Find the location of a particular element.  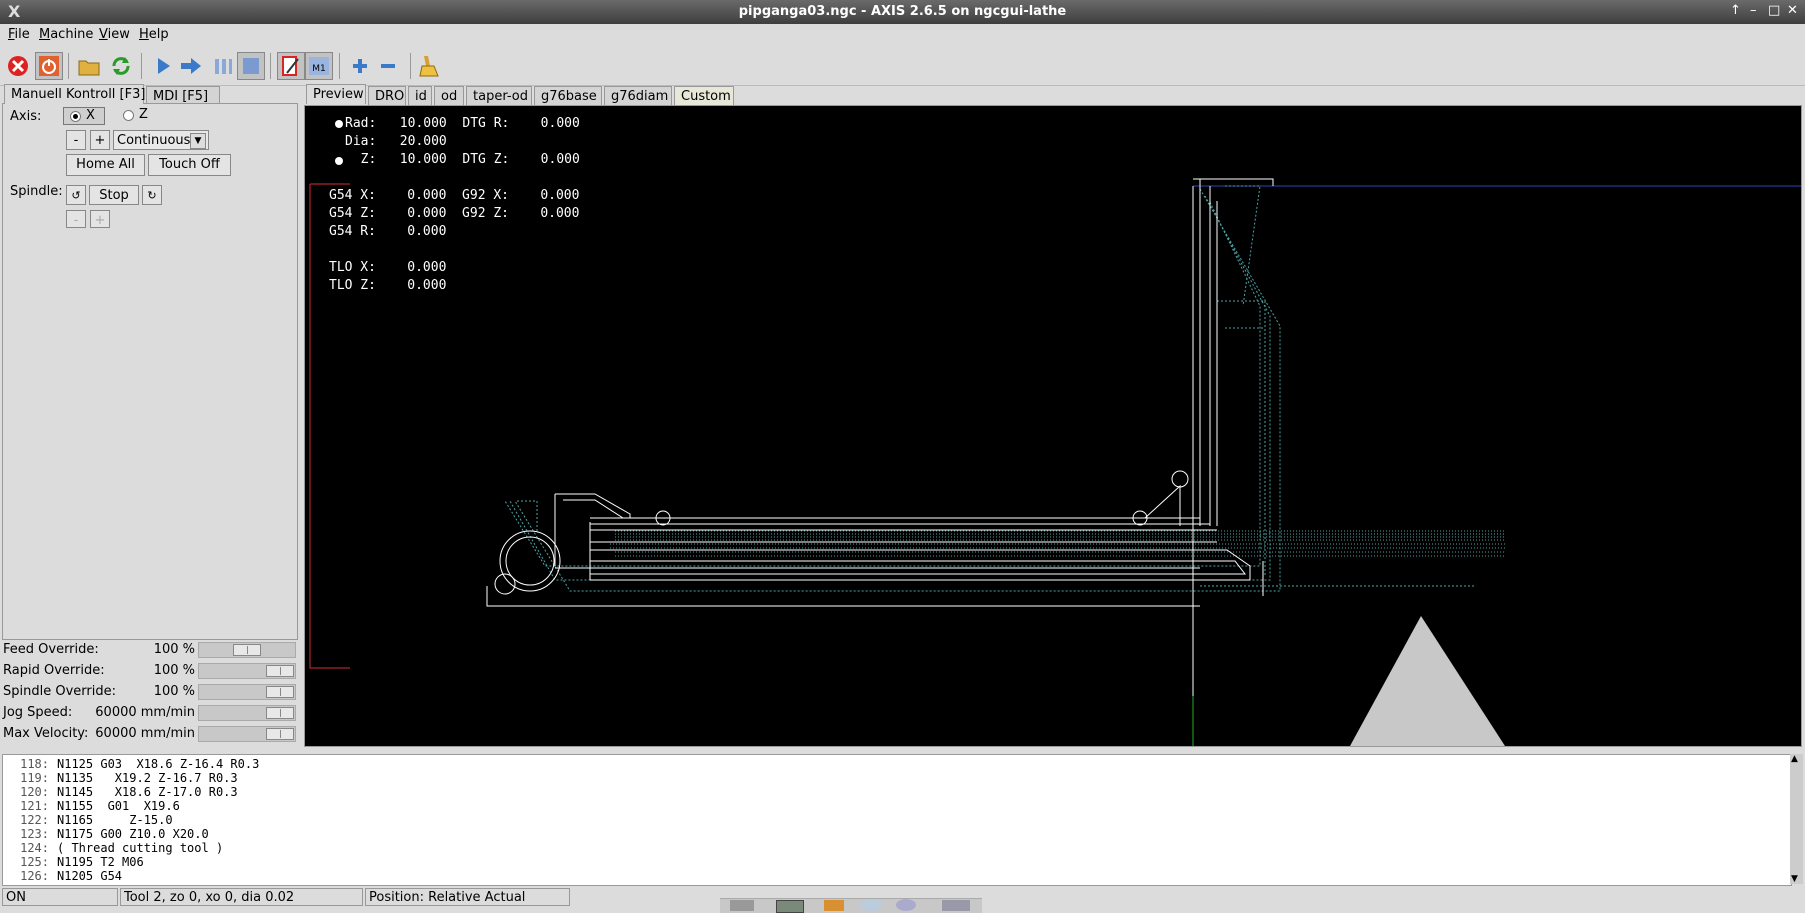

jog-plus-button: + is located at coordinates (100, 140).